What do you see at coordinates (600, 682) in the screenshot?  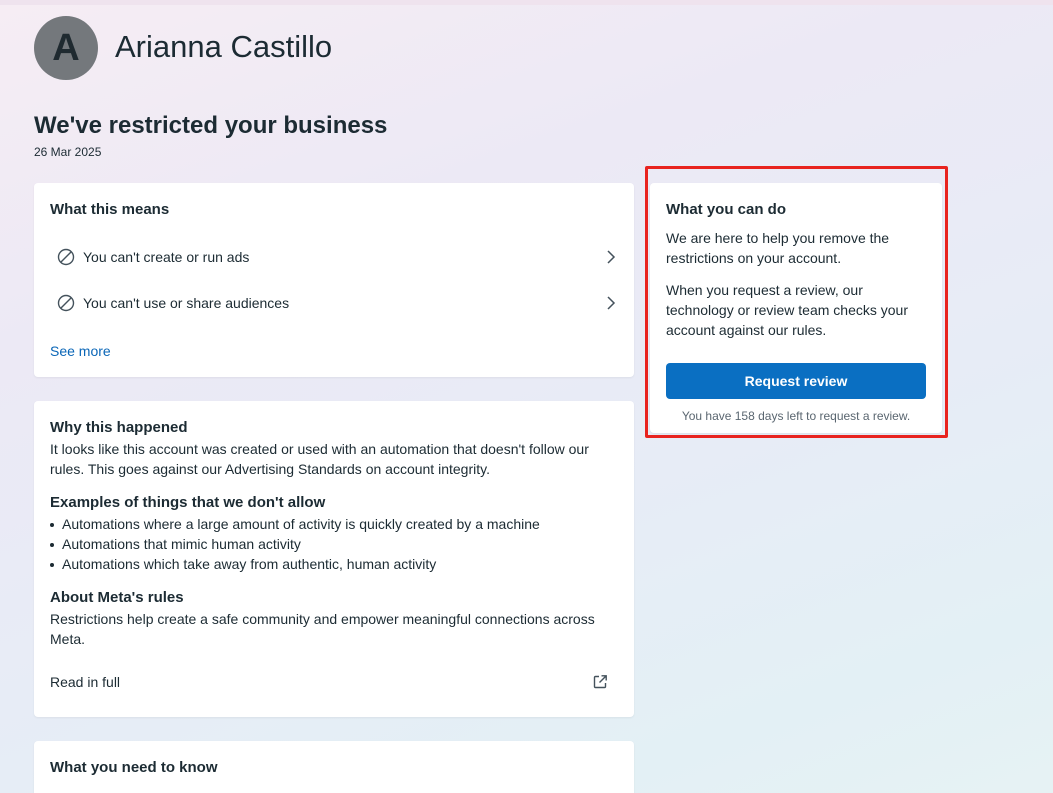 I see `external-link-icon` at bounding box center [600, 682].